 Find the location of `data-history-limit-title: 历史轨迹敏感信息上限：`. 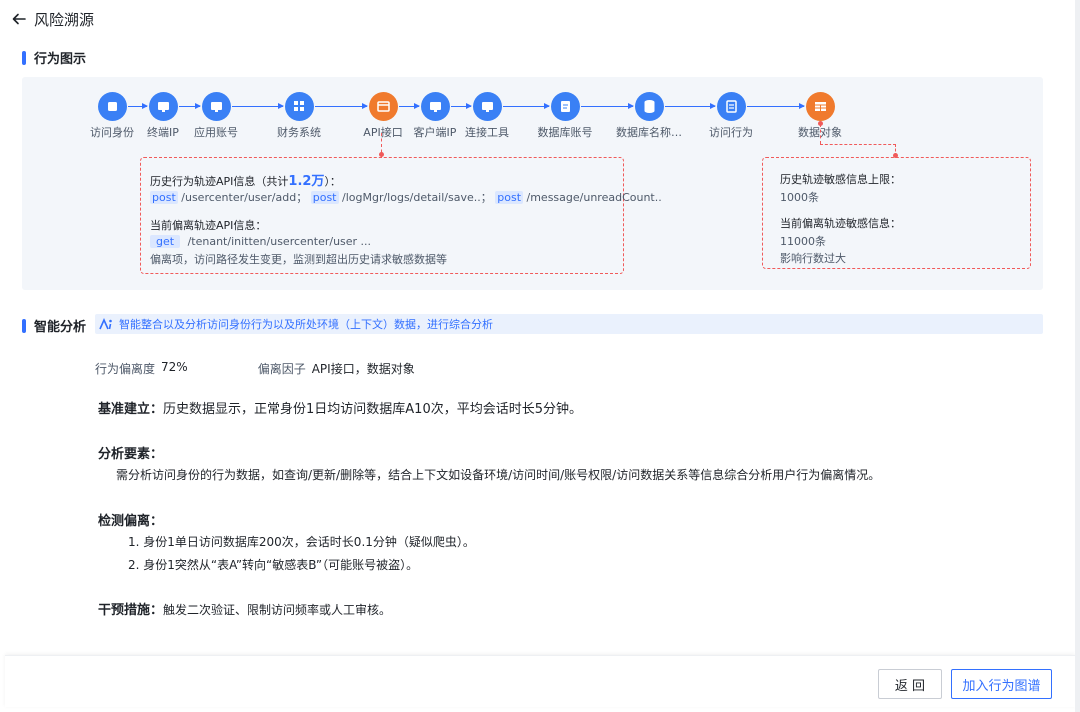

data-history-limit-title: 历史轨迹敏感信息上限： is located at coordinates (840, 179).